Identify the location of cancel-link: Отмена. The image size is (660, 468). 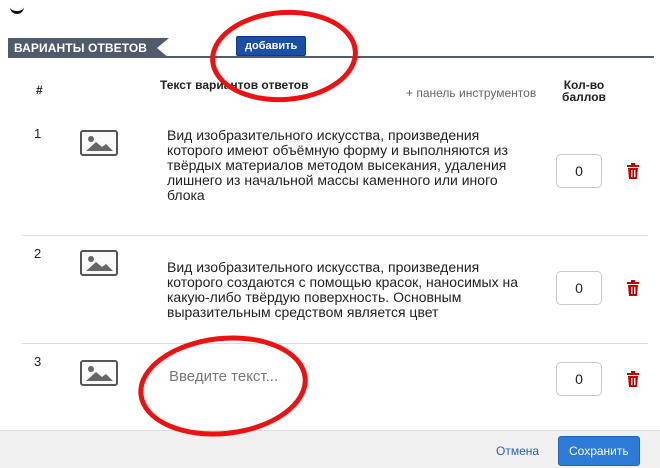
(517, 451).